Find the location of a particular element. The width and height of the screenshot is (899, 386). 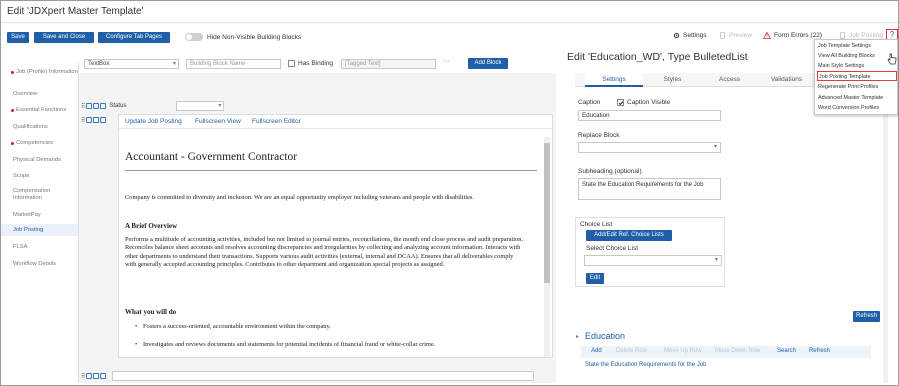

tagged-text-input: [Tagged Text] is located at coordinates (388, 64).